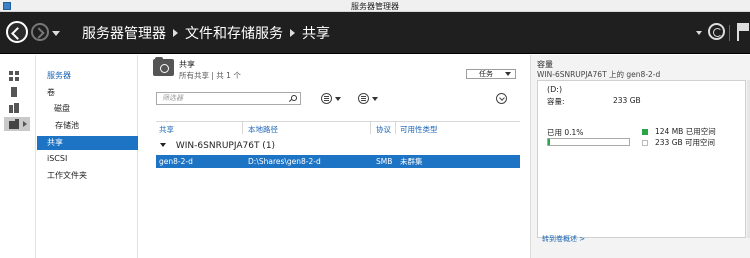 This screenshot has width=750, height=258. Describe the element at coordinates (87, 176) in the screenshot. I see `nav-item-work-folders: 工作文件夹` at that location.